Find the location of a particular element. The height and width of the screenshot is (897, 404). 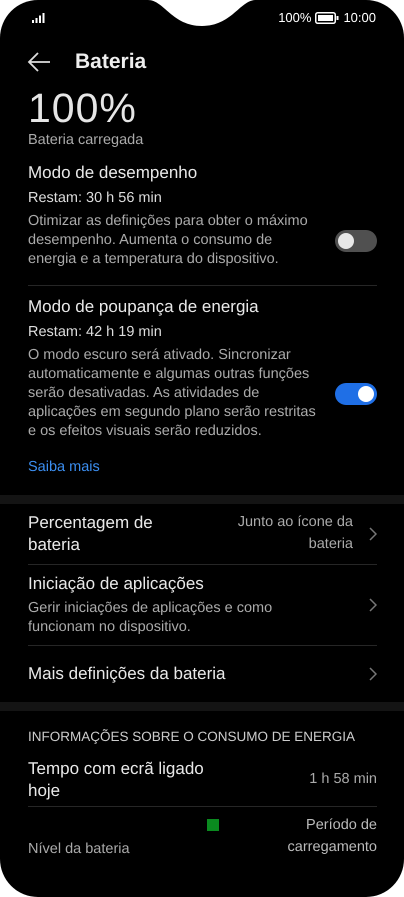

screen-time-label: Tempo com ecrã ligado hoje is located at coordinates (116, 780).